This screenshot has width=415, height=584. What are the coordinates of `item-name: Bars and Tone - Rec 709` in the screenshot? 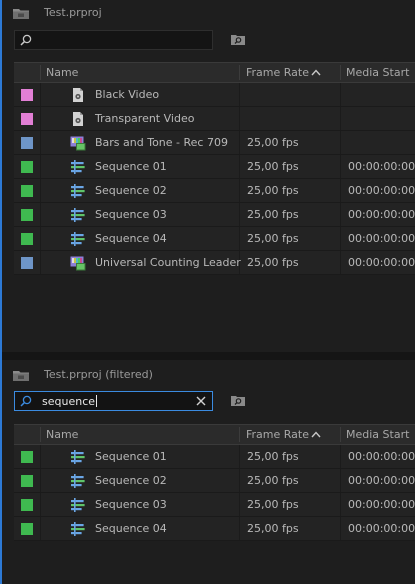 It's located at (161, 142).